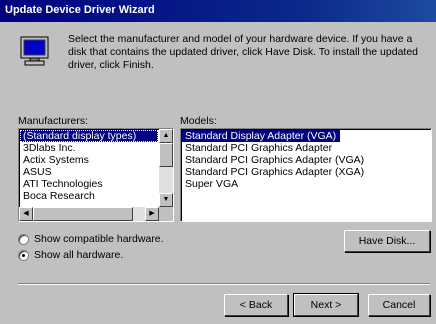 This screenshot has width=436, height=324. I want to click on model-item: Standard PCI Graphics Adapter, so click(306, 148).